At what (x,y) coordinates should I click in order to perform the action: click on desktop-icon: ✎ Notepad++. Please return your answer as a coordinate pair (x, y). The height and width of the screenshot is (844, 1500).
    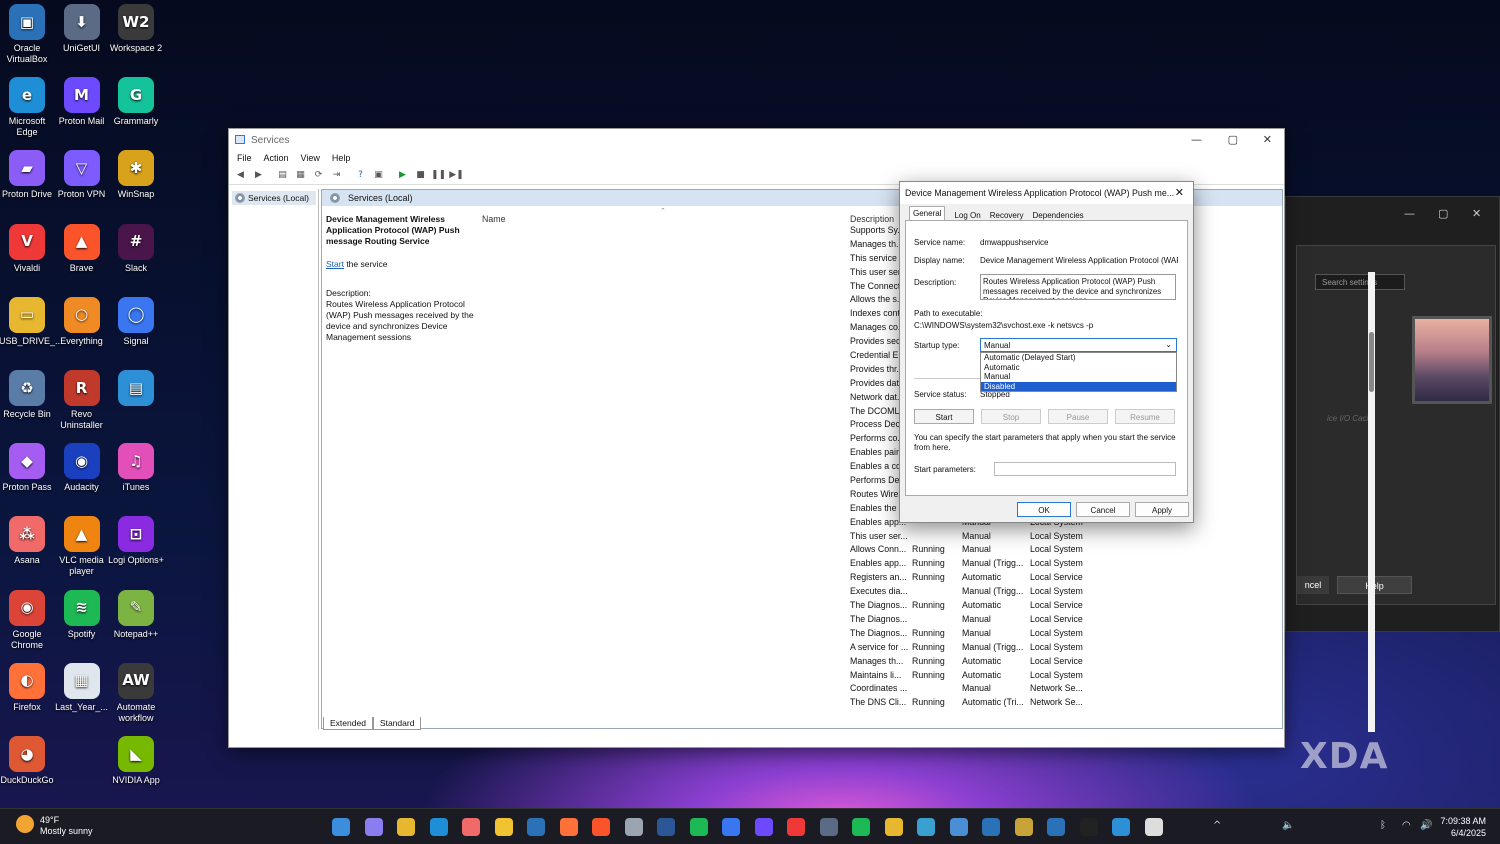
    Looking at the image, I should click on (136, 614).